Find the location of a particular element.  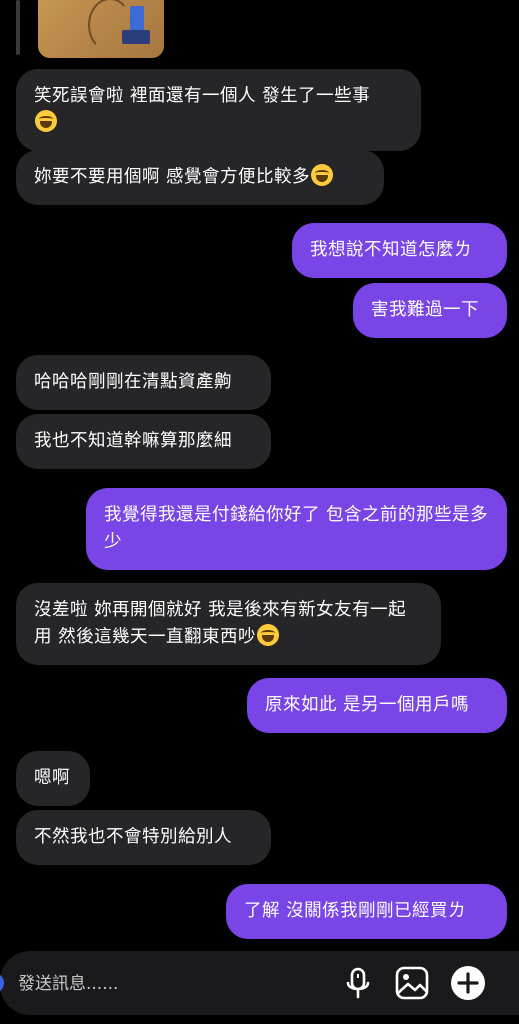

image-cable-detail is located at coordinates (110, 26).